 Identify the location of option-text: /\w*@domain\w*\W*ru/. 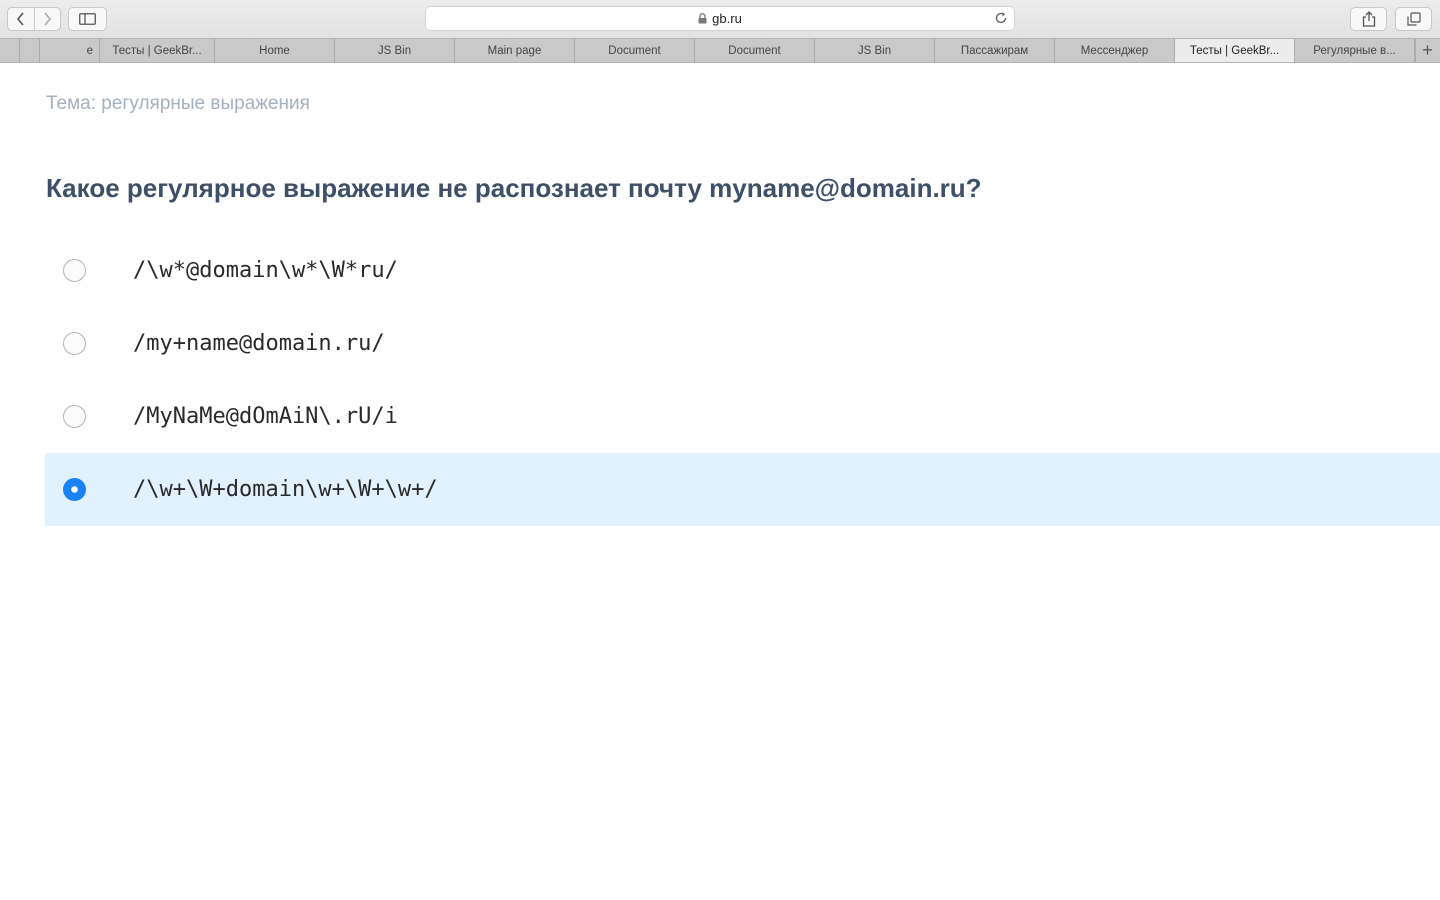
(265, 270).